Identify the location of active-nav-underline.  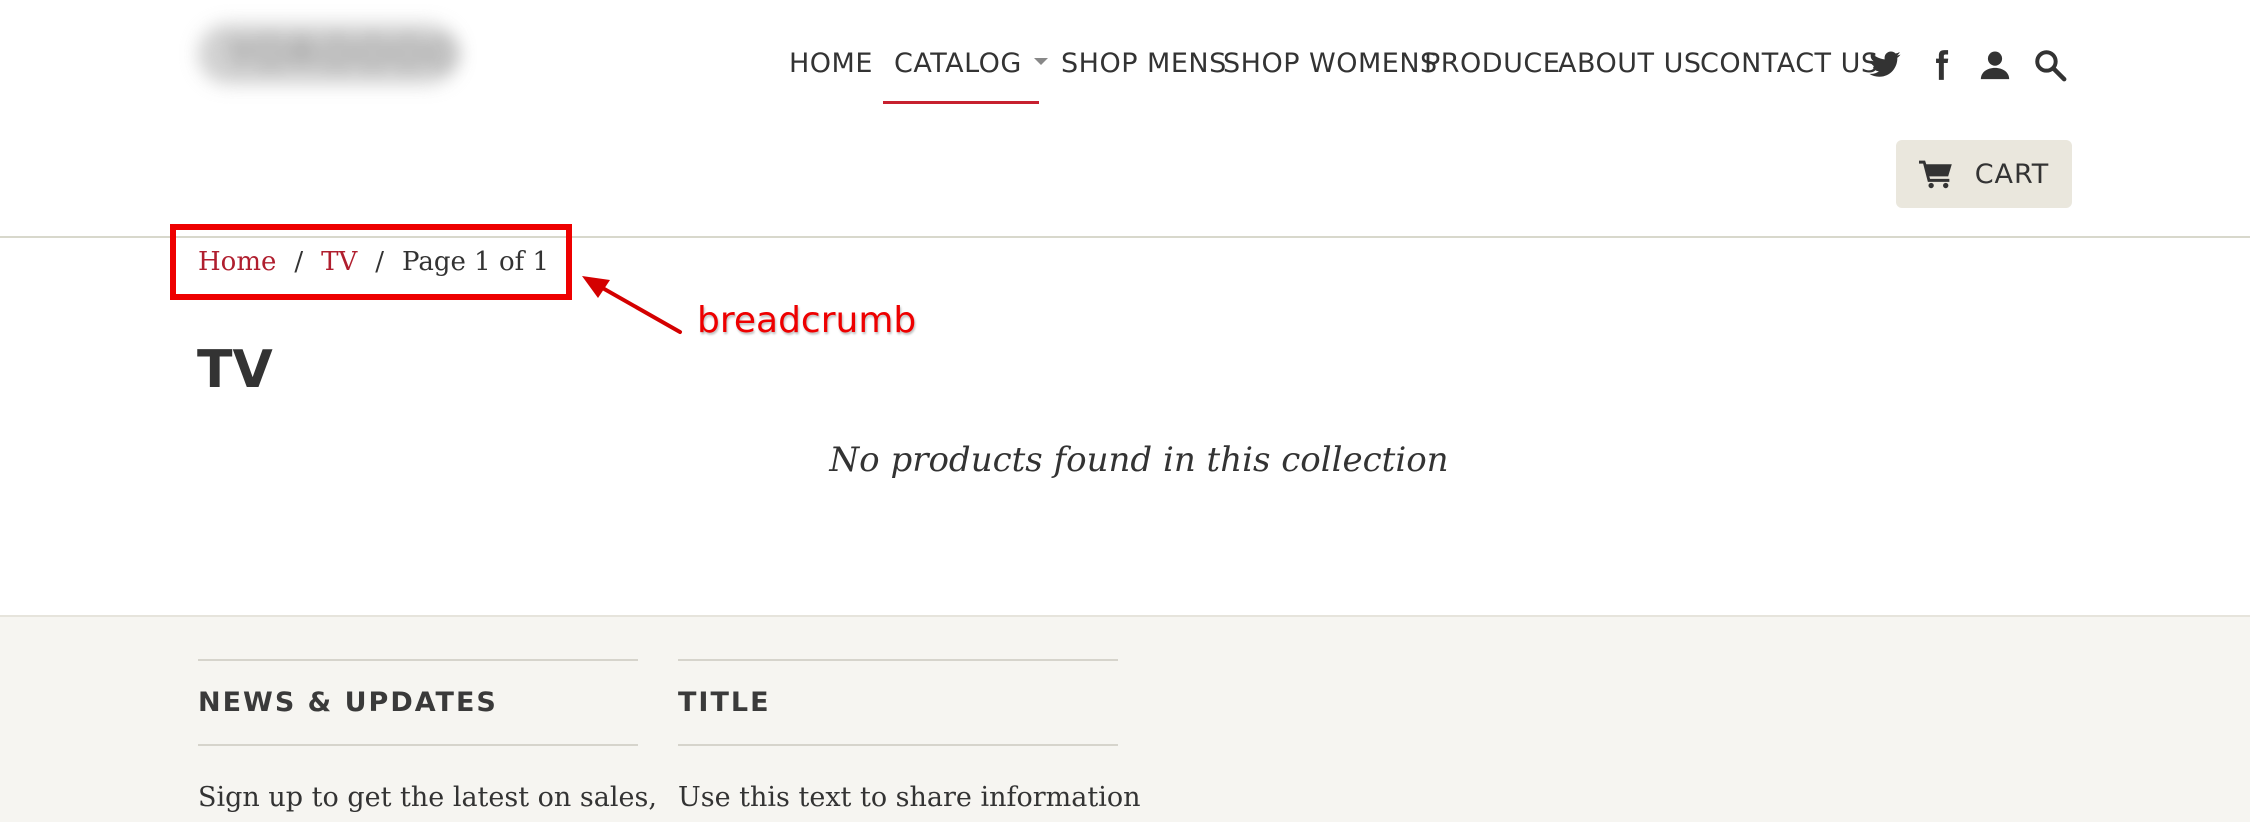
(961, 102).